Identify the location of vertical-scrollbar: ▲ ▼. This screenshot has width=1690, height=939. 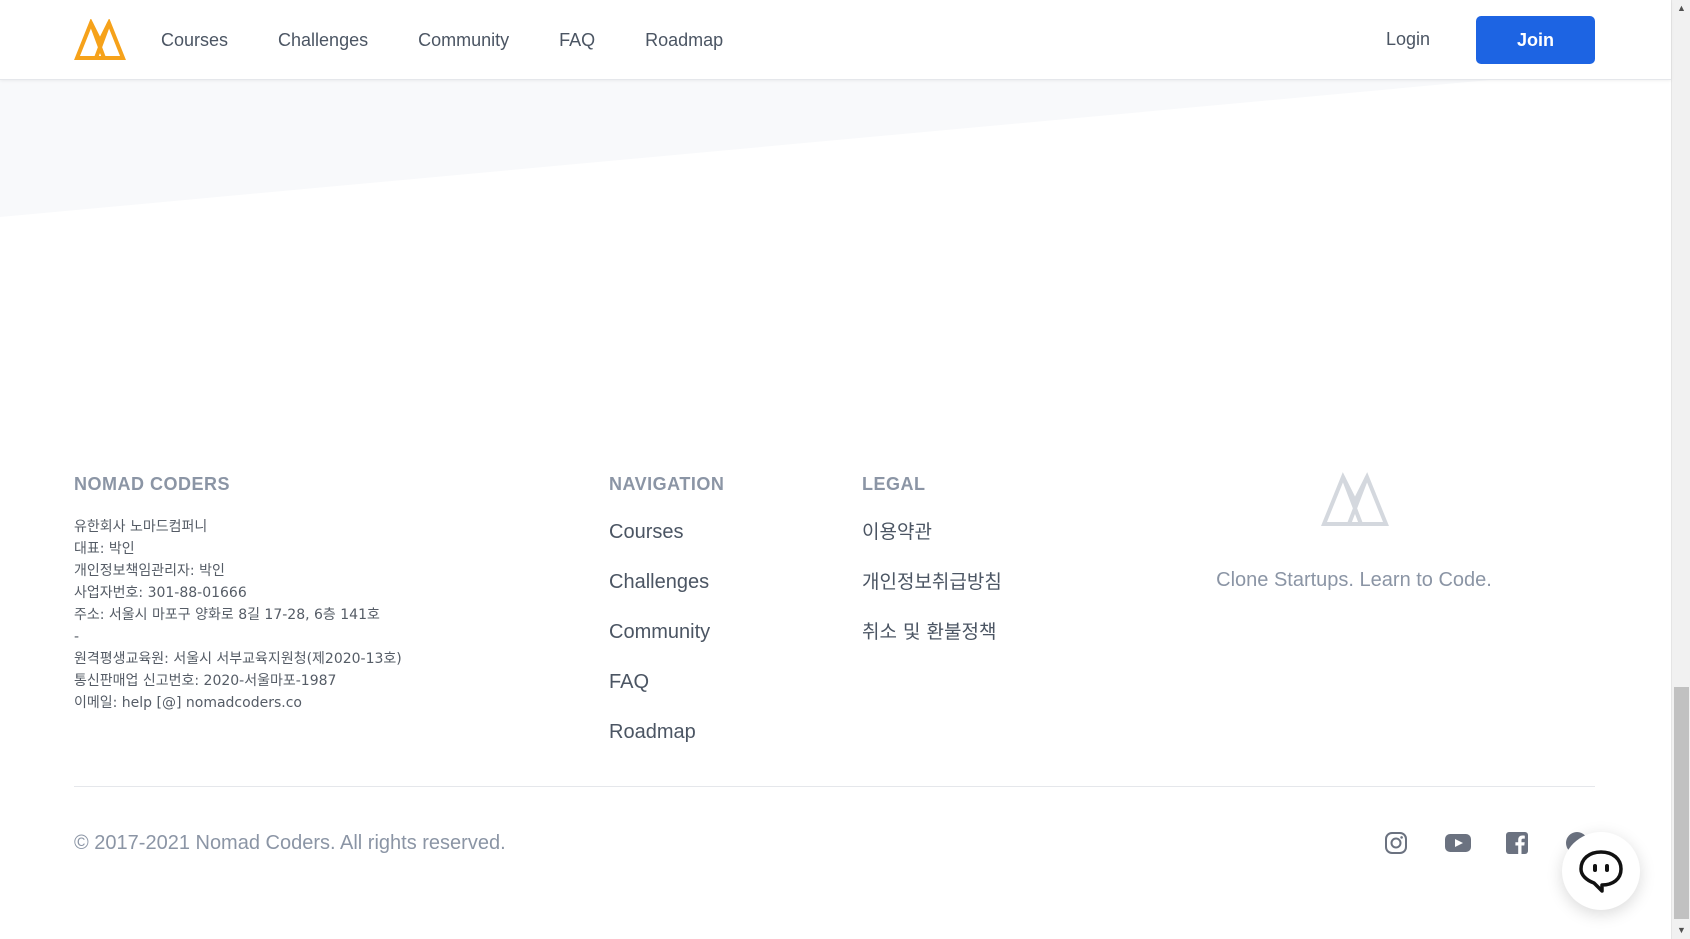
(1680, 469).